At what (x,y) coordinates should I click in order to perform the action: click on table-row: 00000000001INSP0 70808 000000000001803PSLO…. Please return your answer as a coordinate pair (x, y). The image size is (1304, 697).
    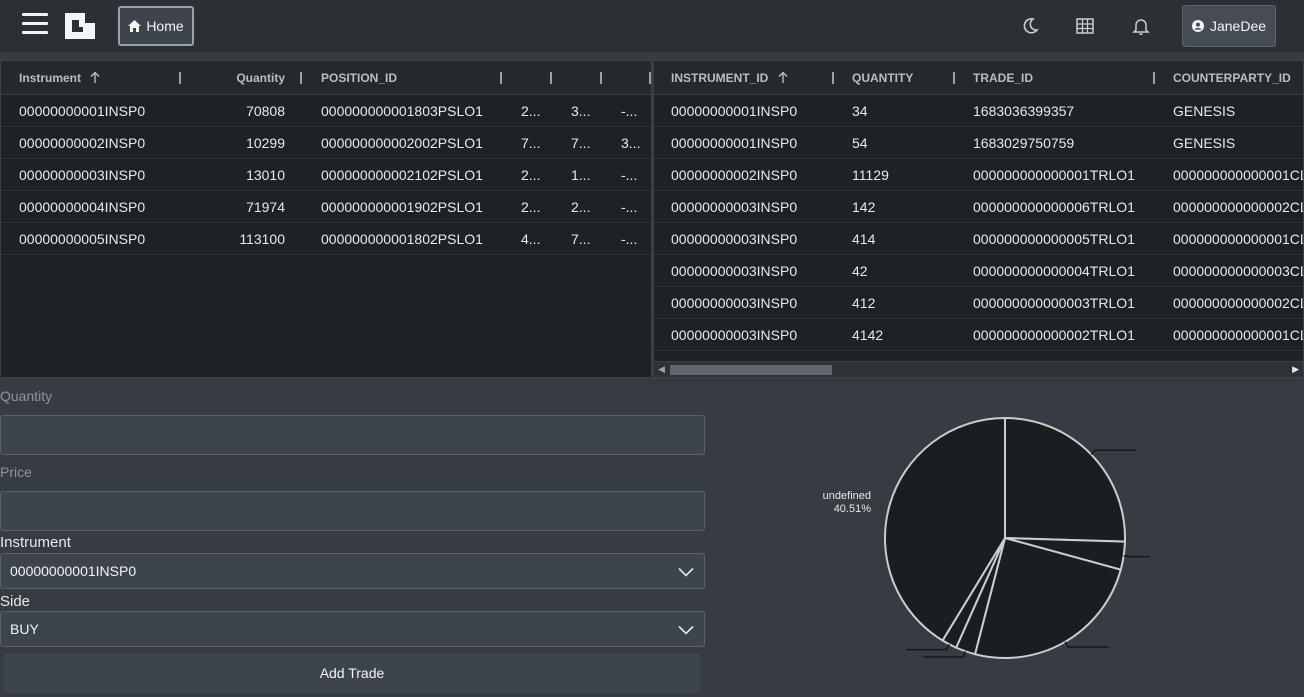
    Looking at the image, I should click on (326, 111).